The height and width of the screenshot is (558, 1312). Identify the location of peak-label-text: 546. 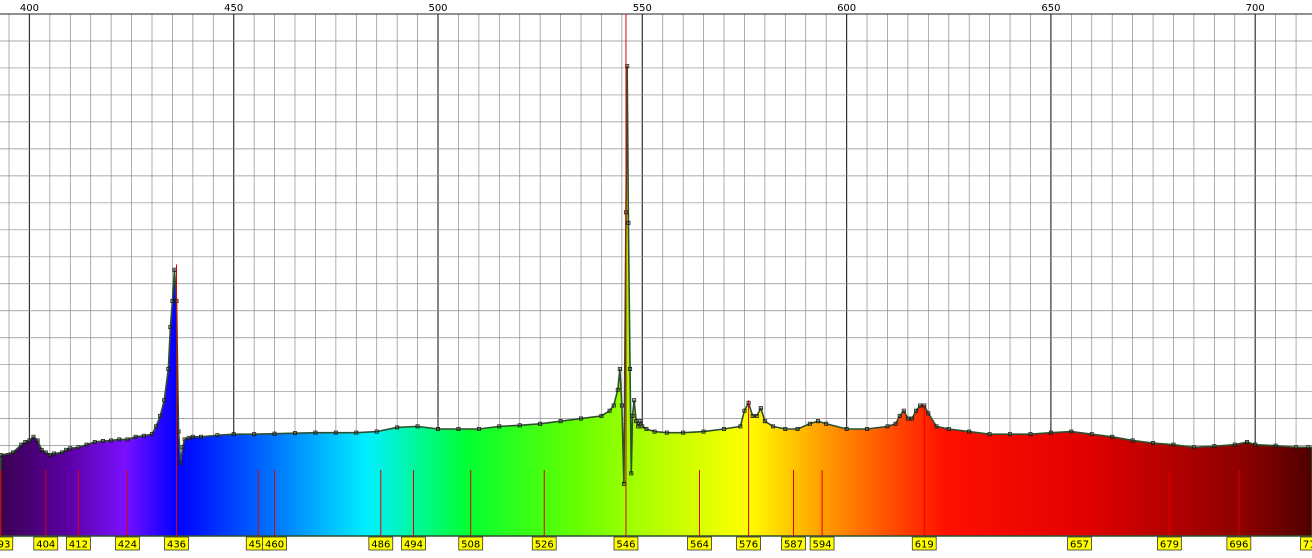
(625, 545).